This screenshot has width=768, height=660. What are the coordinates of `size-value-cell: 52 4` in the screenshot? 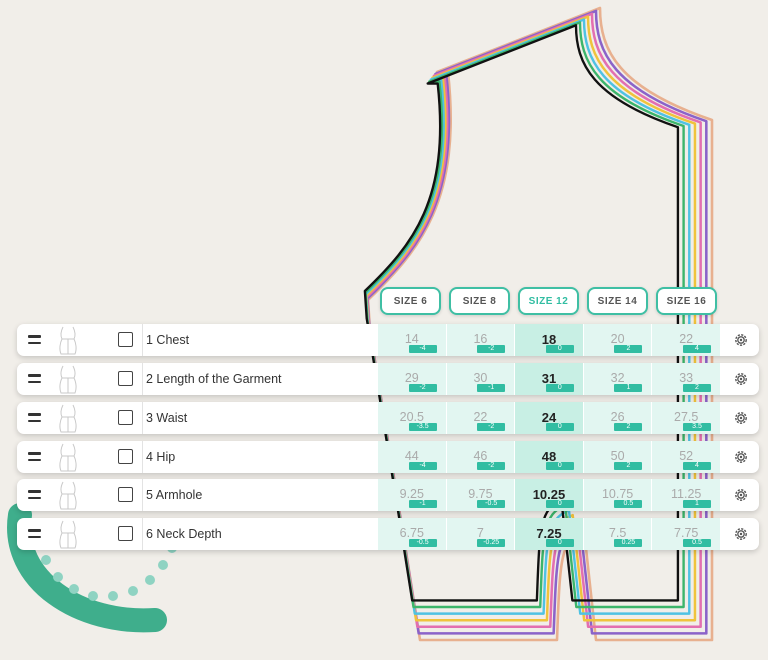 It's located at (685, 457).